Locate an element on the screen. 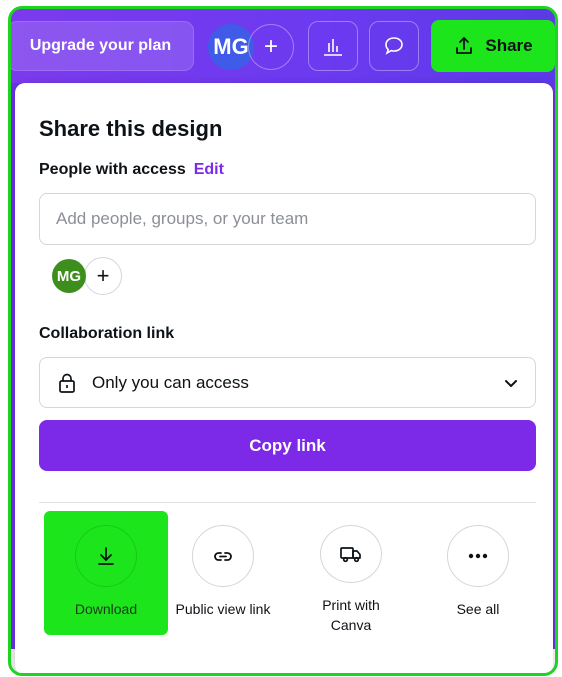 This screenshot has width=562, height=677. people-access-row: People with access Edit is located at coordinates (131, 170).